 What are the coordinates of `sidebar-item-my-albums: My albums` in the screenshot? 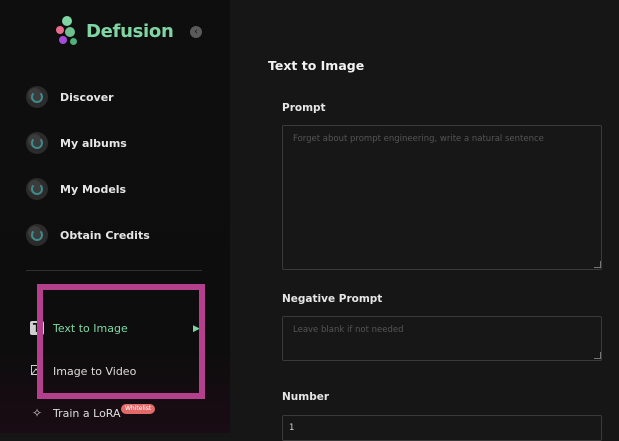 It's located at (76, 143).